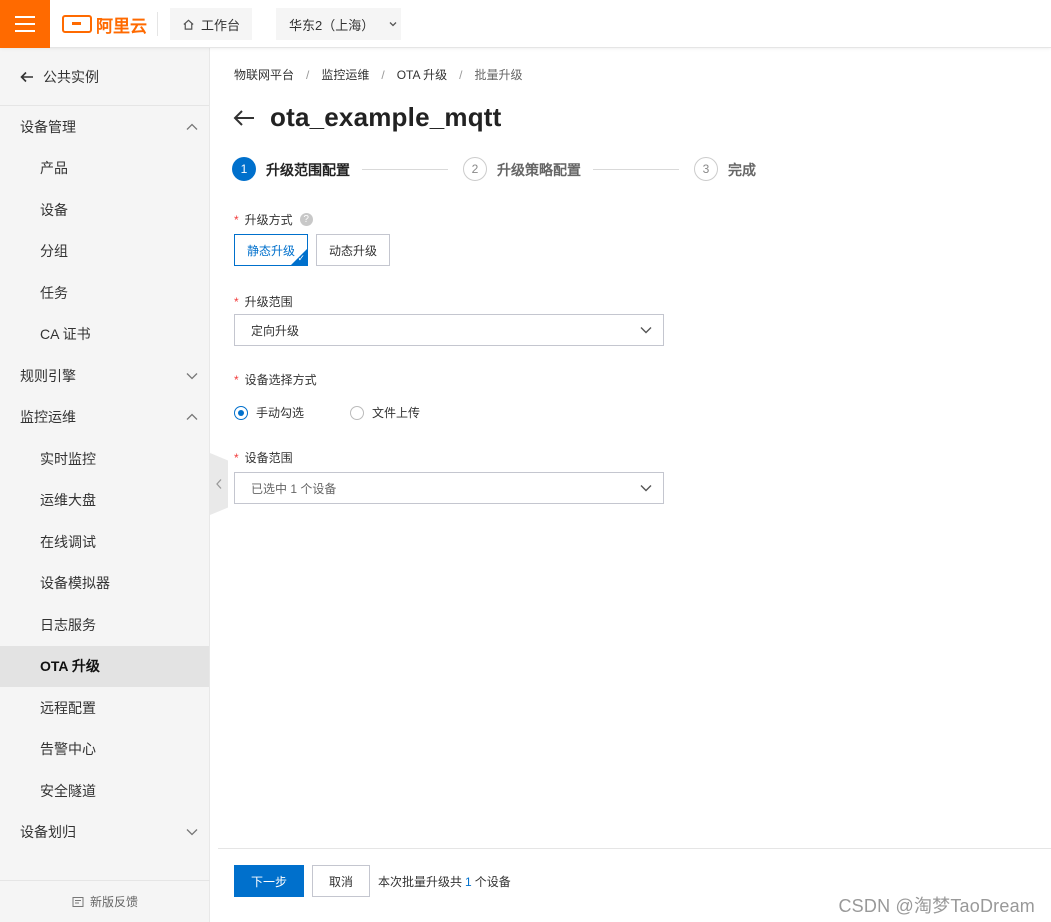 Image resolution: width=1051 pixels, height=922 pixels. What do you see at coordinates (268, 302) in the screenshot?
I see `upgrade-scope-label-text: 升级范围` at bounding box center [268, 302].